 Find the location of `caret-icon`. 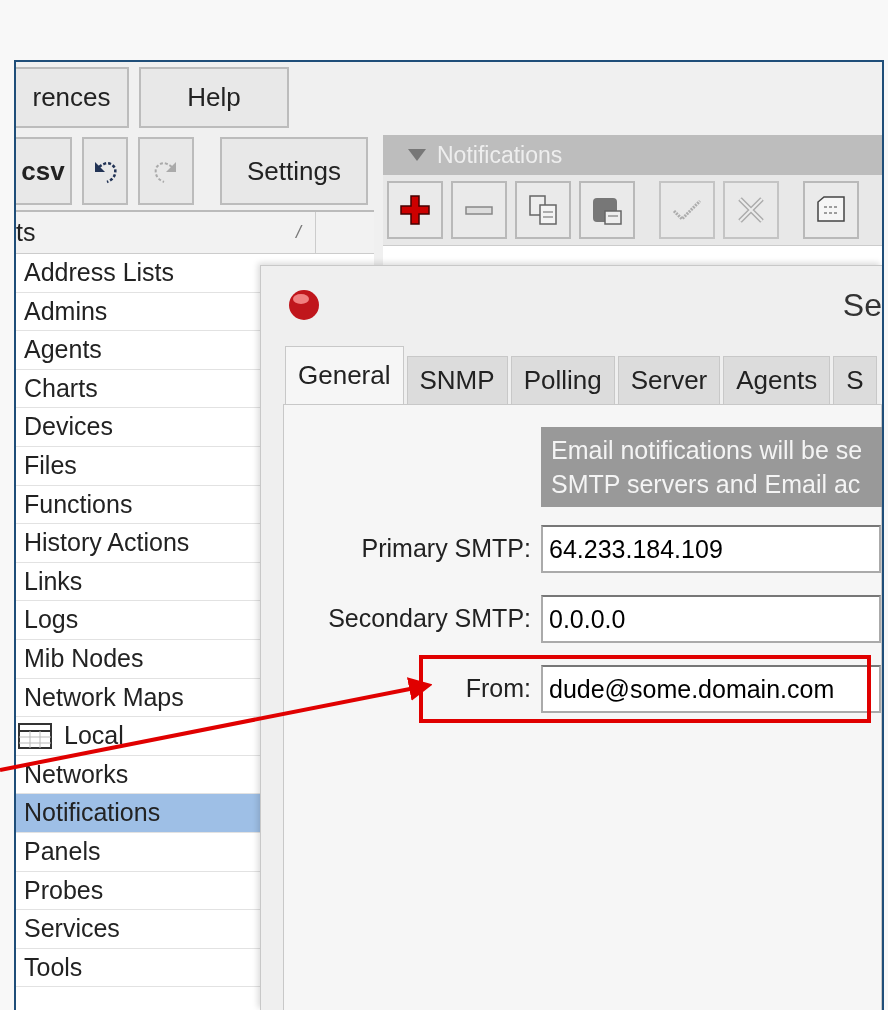

caret-icon is located at coordinates (417, 155).